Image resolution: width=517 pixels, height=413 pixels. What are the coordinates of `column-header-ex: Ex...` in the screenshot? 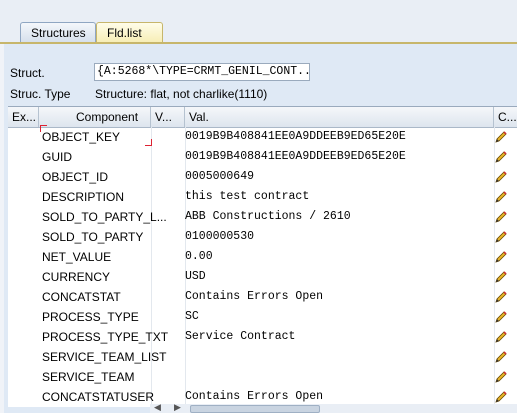 It's located at (23, 117).